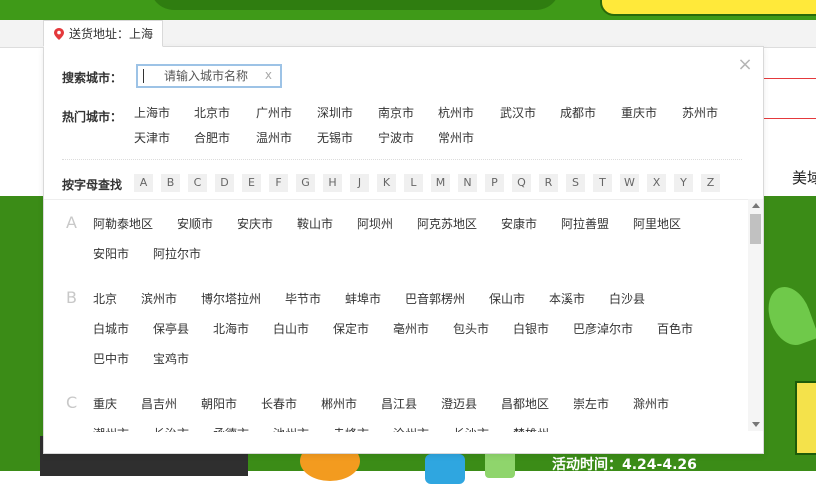  I want to click on hot-city-link: 深圳市, so click(335, 112).